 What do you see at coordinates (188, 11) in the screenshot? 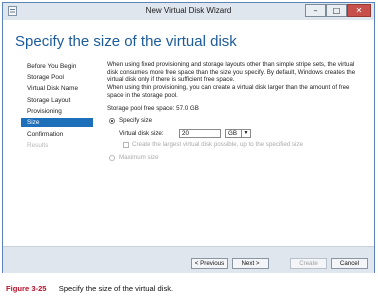
I see `title-bar: New Virtual Disk Wizard – □ ✕` at bounding box center [188, 11].